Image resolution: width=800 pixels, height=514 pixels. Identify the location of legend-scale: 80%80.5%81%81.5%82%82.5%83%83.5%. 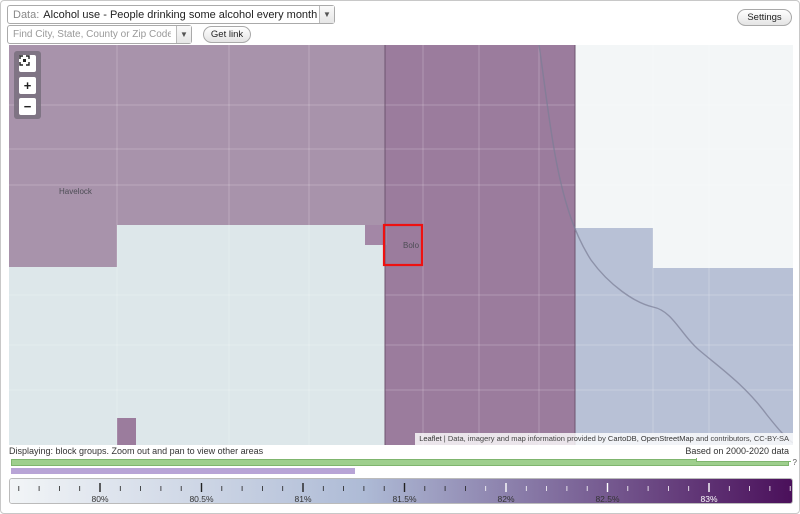
(401, 491).